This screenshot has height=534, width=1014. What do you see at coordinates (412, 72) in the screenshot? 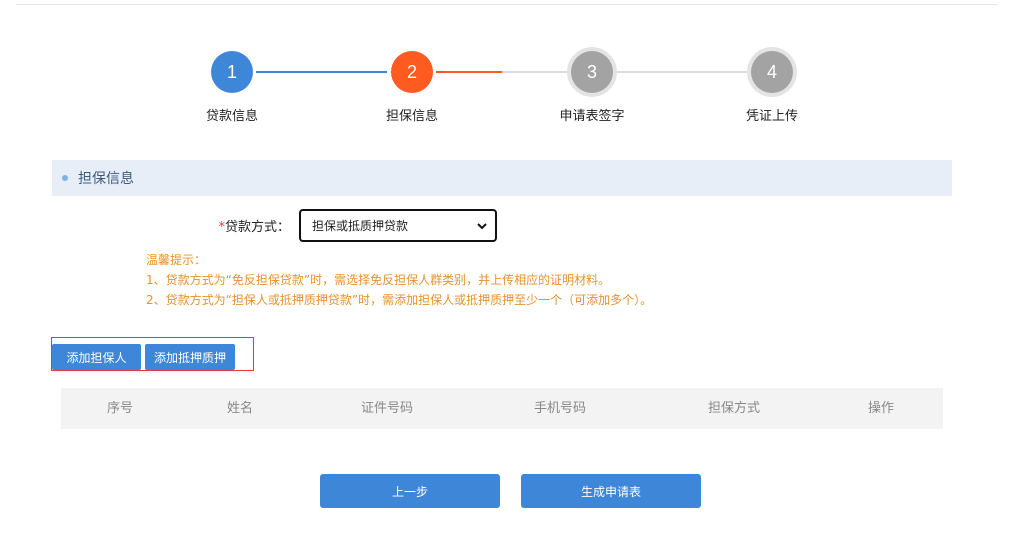
I see `step-number: 2` at bounding box center [412, 72].